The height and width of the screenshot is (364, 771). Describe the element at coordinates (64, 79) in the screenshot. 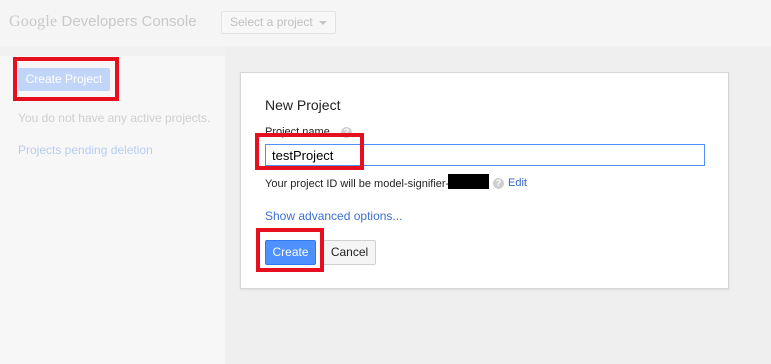

I see `create-project-button: Create Project` at that location.